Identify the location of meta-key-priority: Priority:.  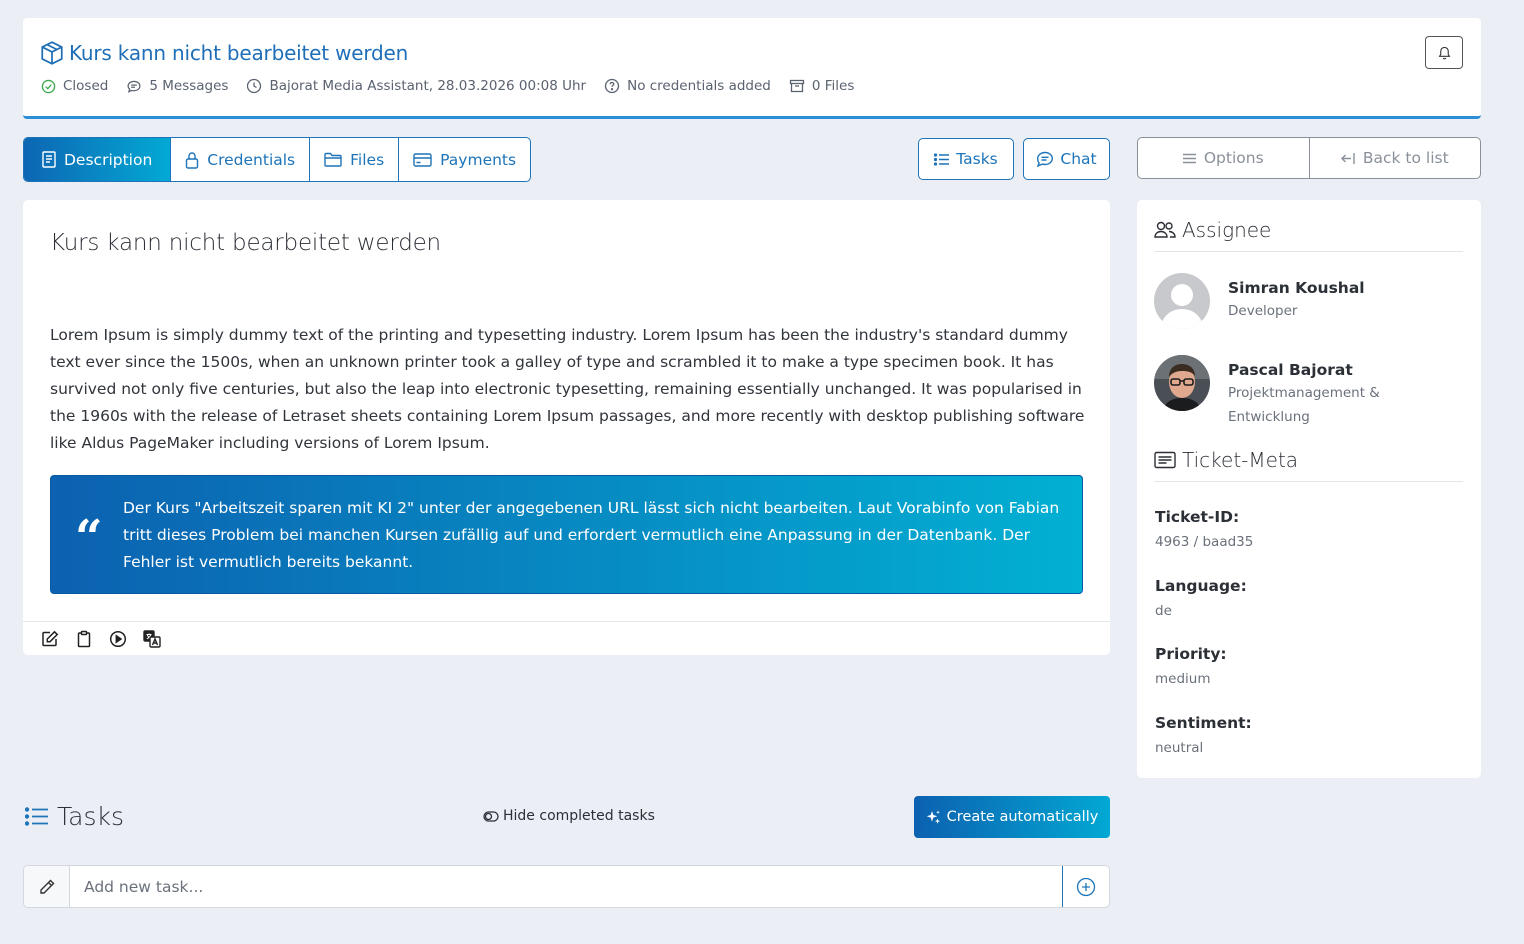
(1191, 654).